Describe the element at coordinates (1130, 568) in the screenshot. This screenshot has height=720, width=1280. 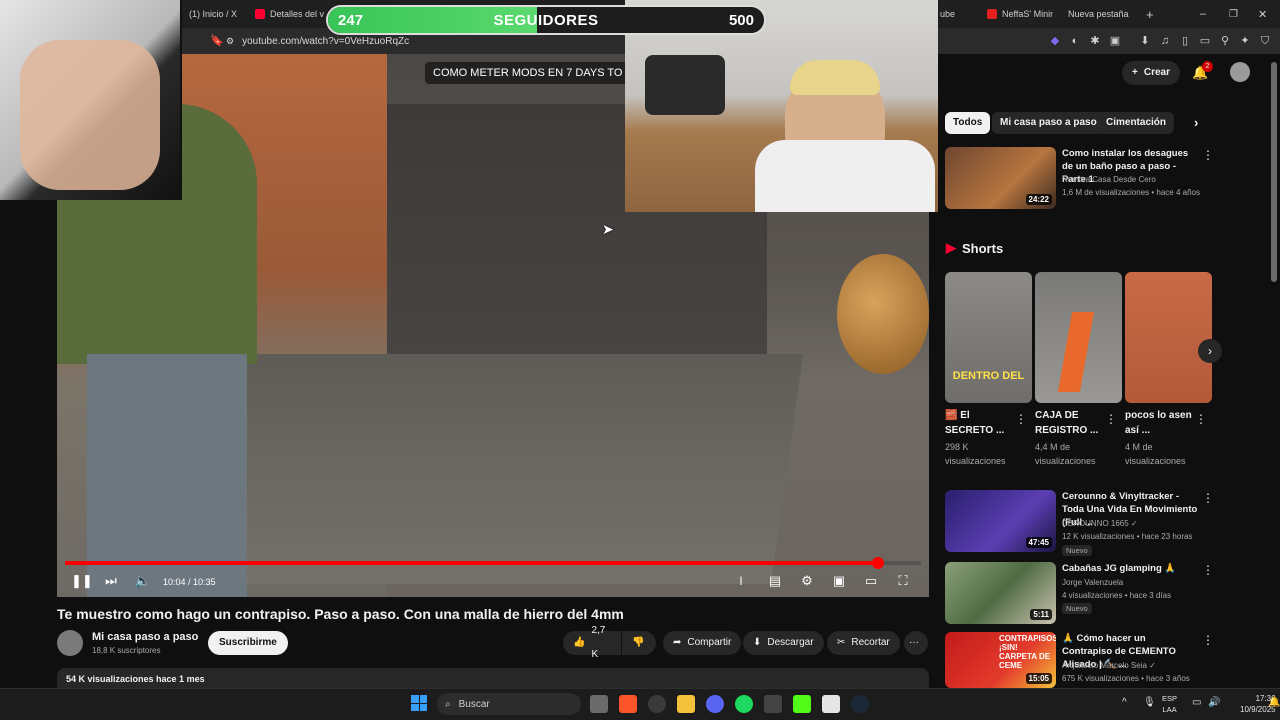
I see `recommendation-title: Cabañas JG glamping 🙏` at that location.